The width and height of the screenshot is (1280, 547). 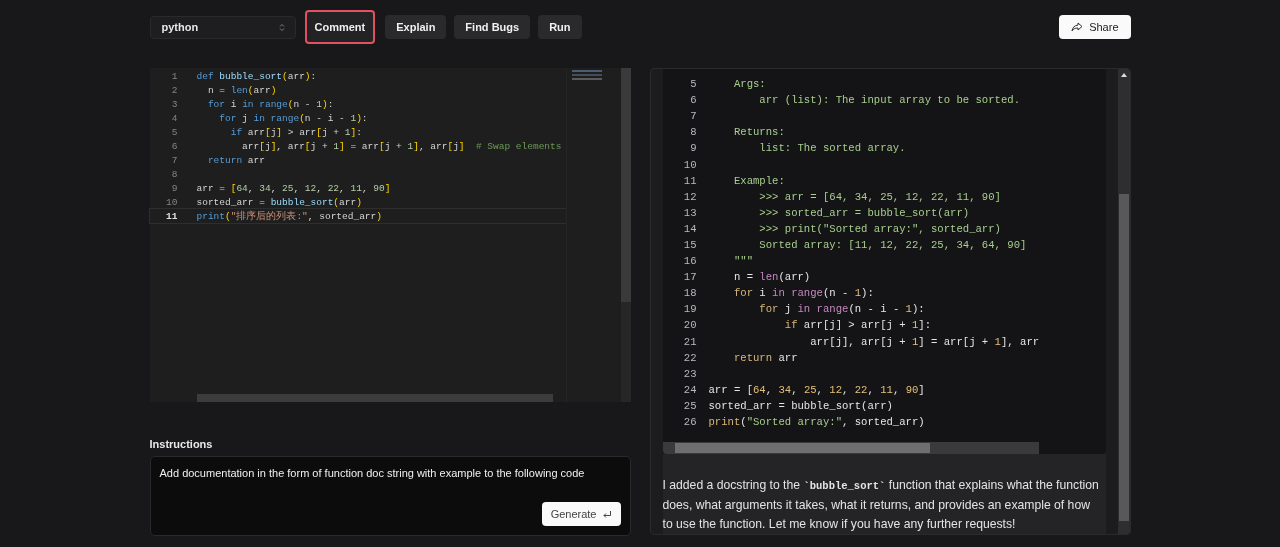 What do you see at coordinates (174, 118) in the screenshot?
I see `line-number: 4` at bounding box center [174, 118].